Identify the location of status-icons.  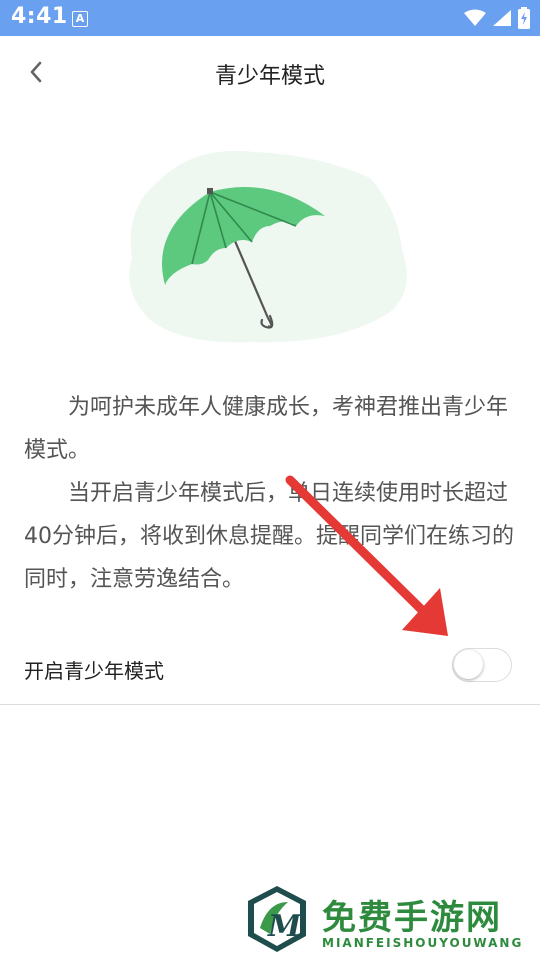
(497, 18).